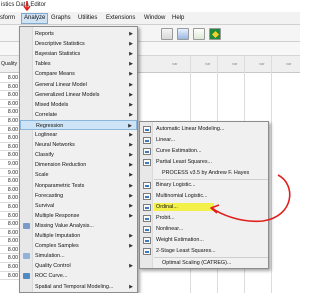  What do you see at coordinates (78, 206) in the screenshot?
I see `analyze-item-survival: Survival ▶` at bounding box center [78, 206].